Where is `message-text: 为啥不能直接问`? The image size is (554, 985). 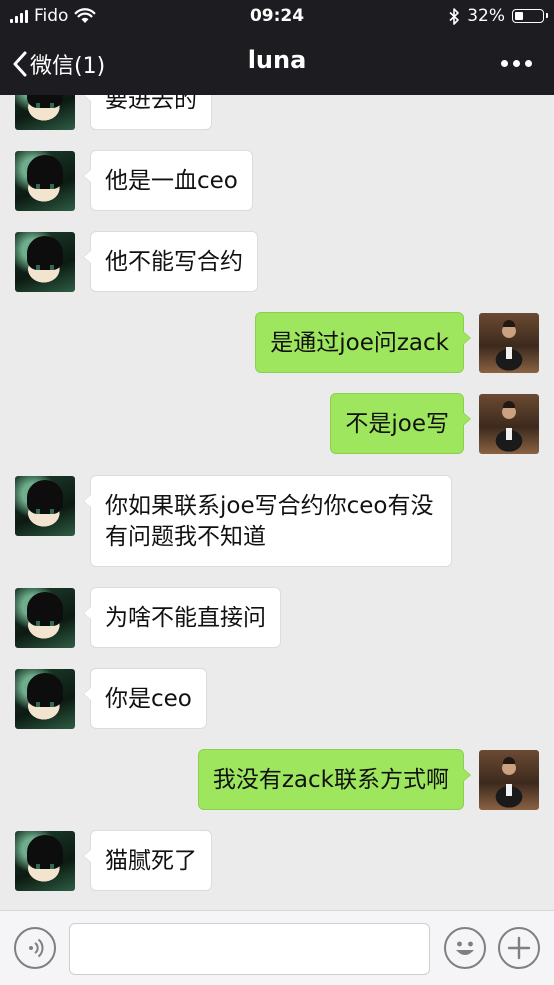 message-text: 为啥不能直接问 is located at coordinates (185, 618).